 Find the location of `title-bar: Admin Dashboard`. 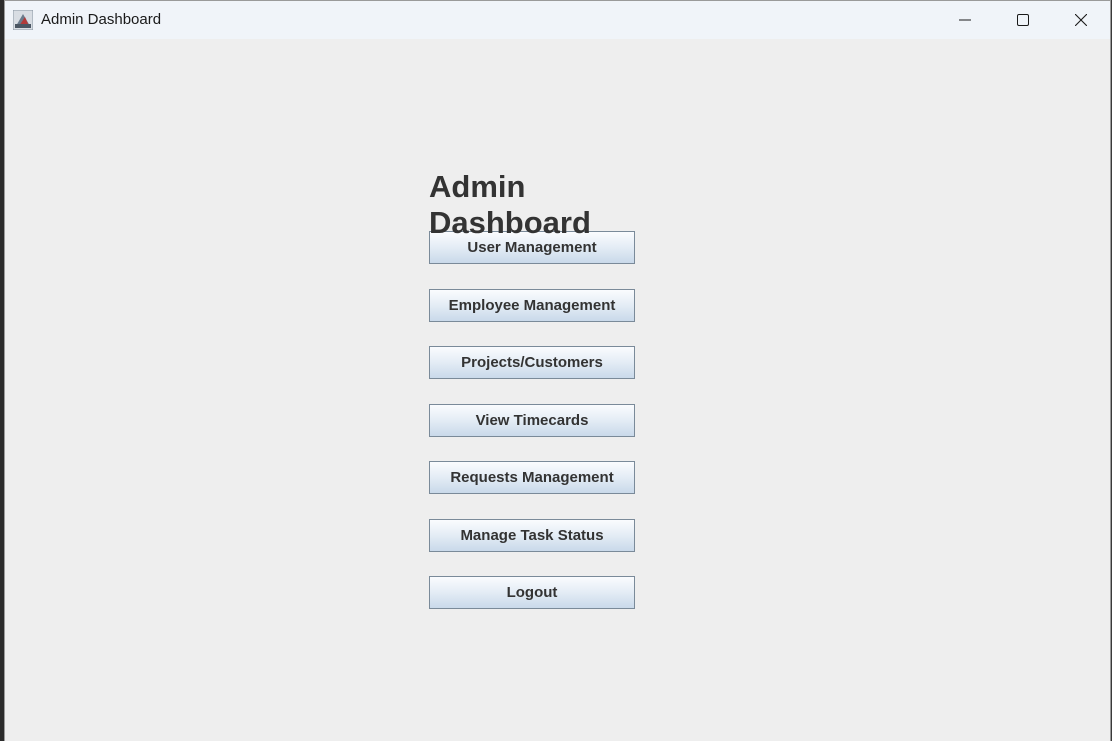

title-bar: Admin Dashboard is located at coordinates (557, 20).